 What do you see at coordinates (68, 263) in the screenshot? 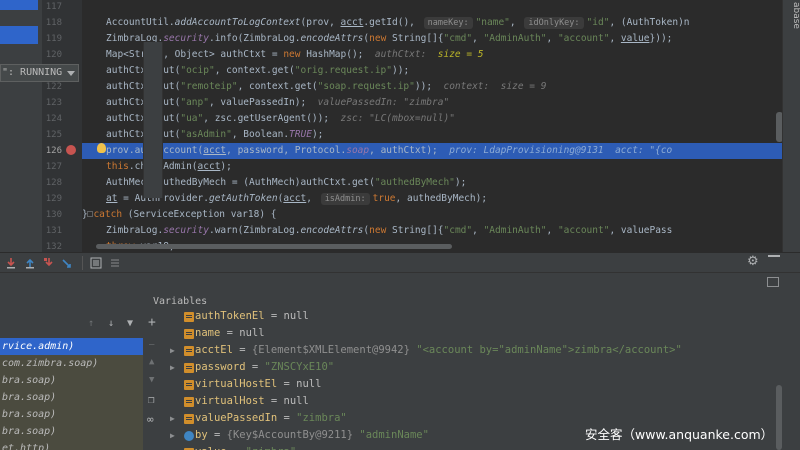
I see `run-to-cursor-icon` at bounding box center [68, 263].